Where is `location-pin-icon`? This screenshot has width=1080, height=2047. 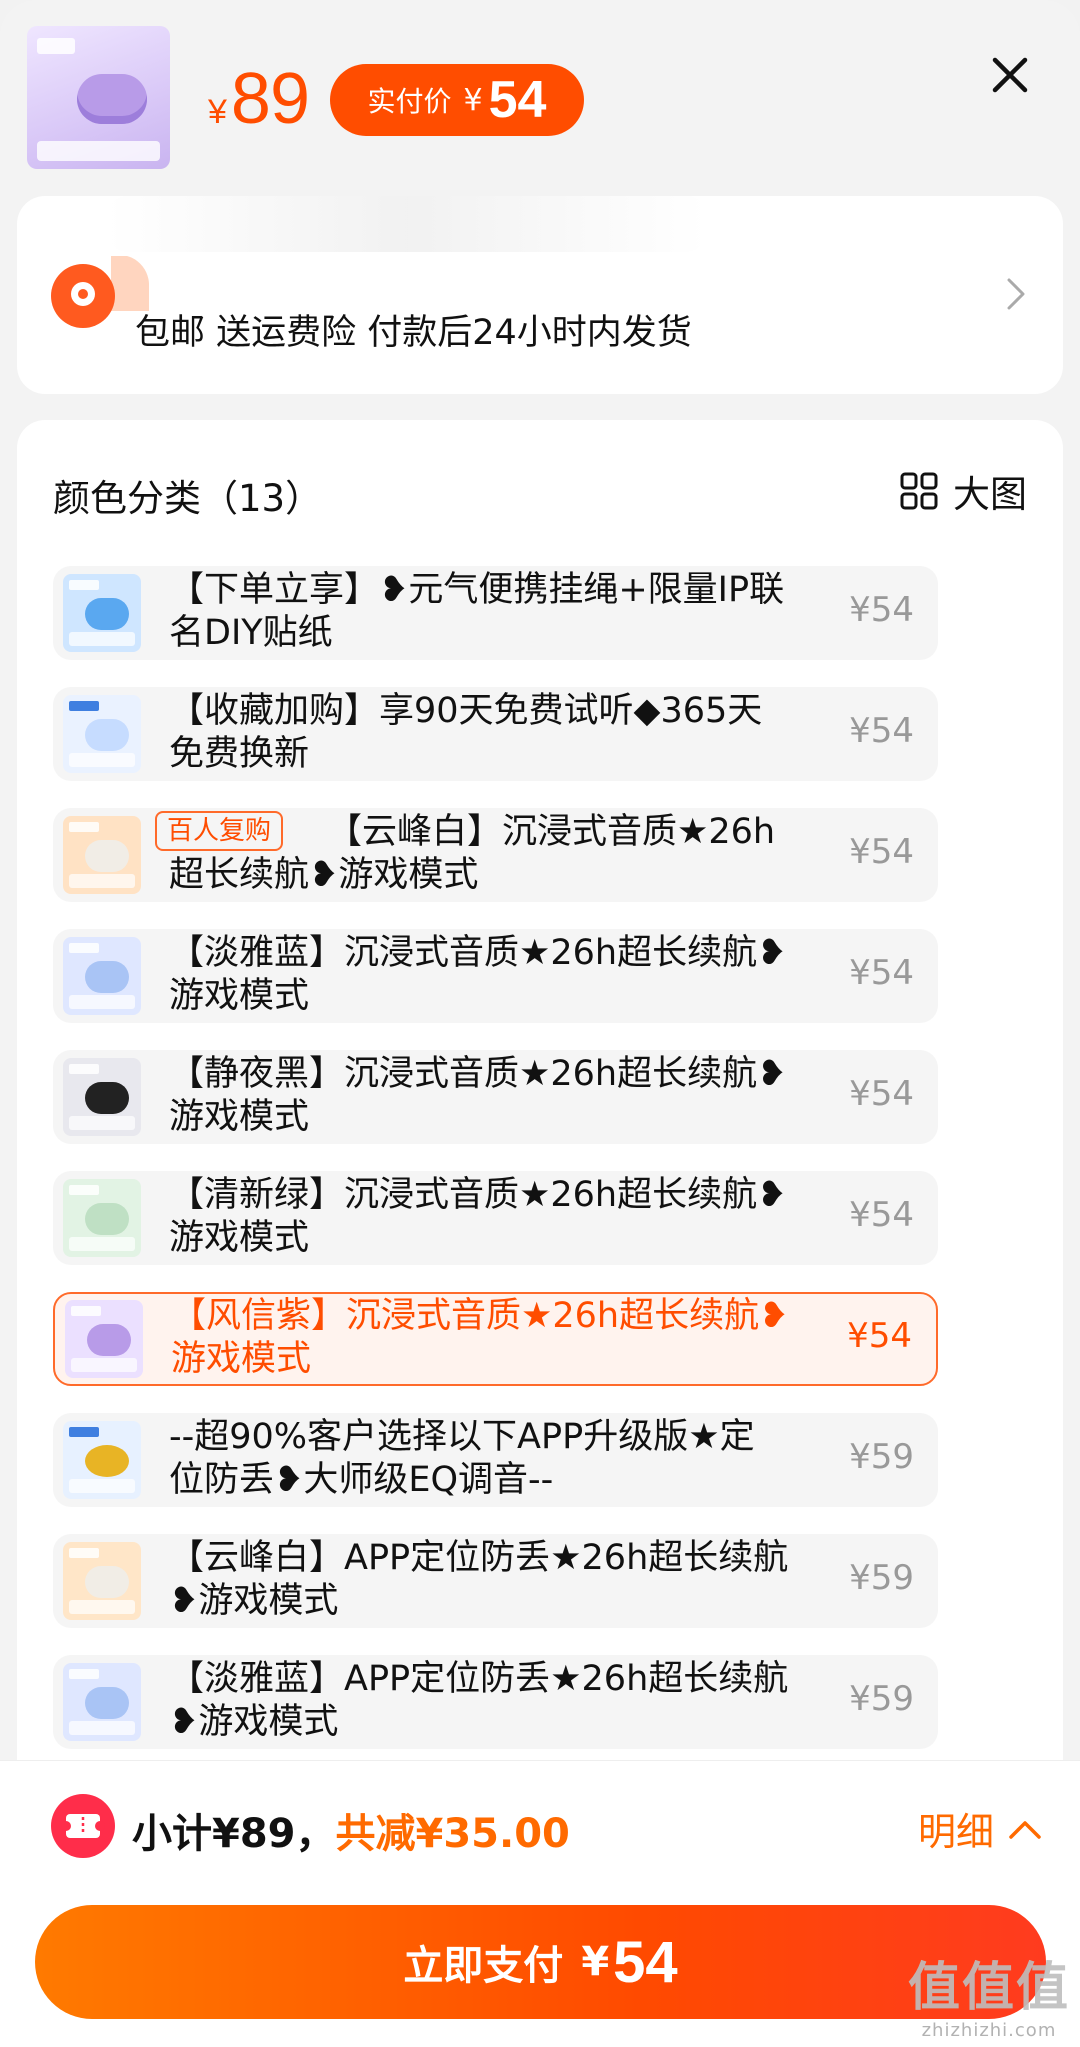
location-pin-icon is located at coordinates (100, 292).